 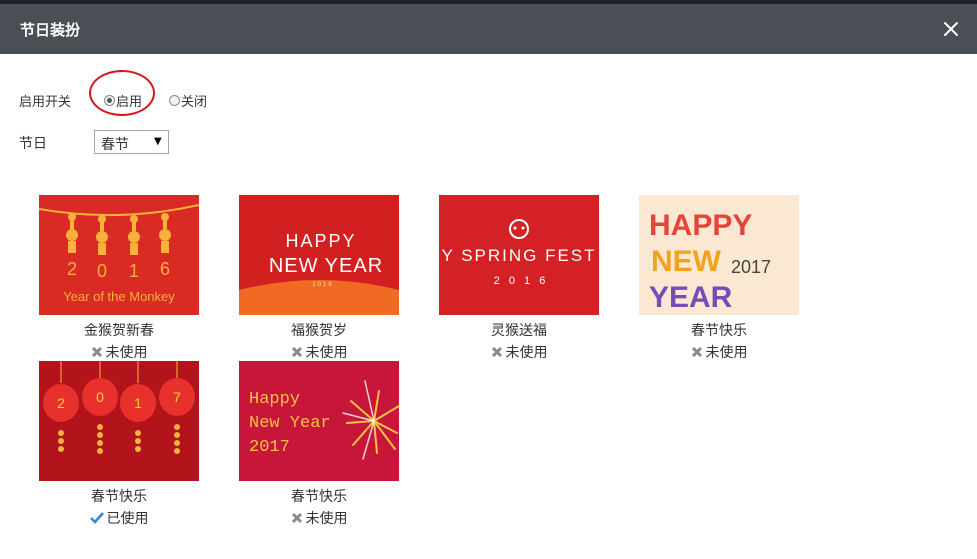 I want to click on art-digit: 7, so click(x=177, y=397).